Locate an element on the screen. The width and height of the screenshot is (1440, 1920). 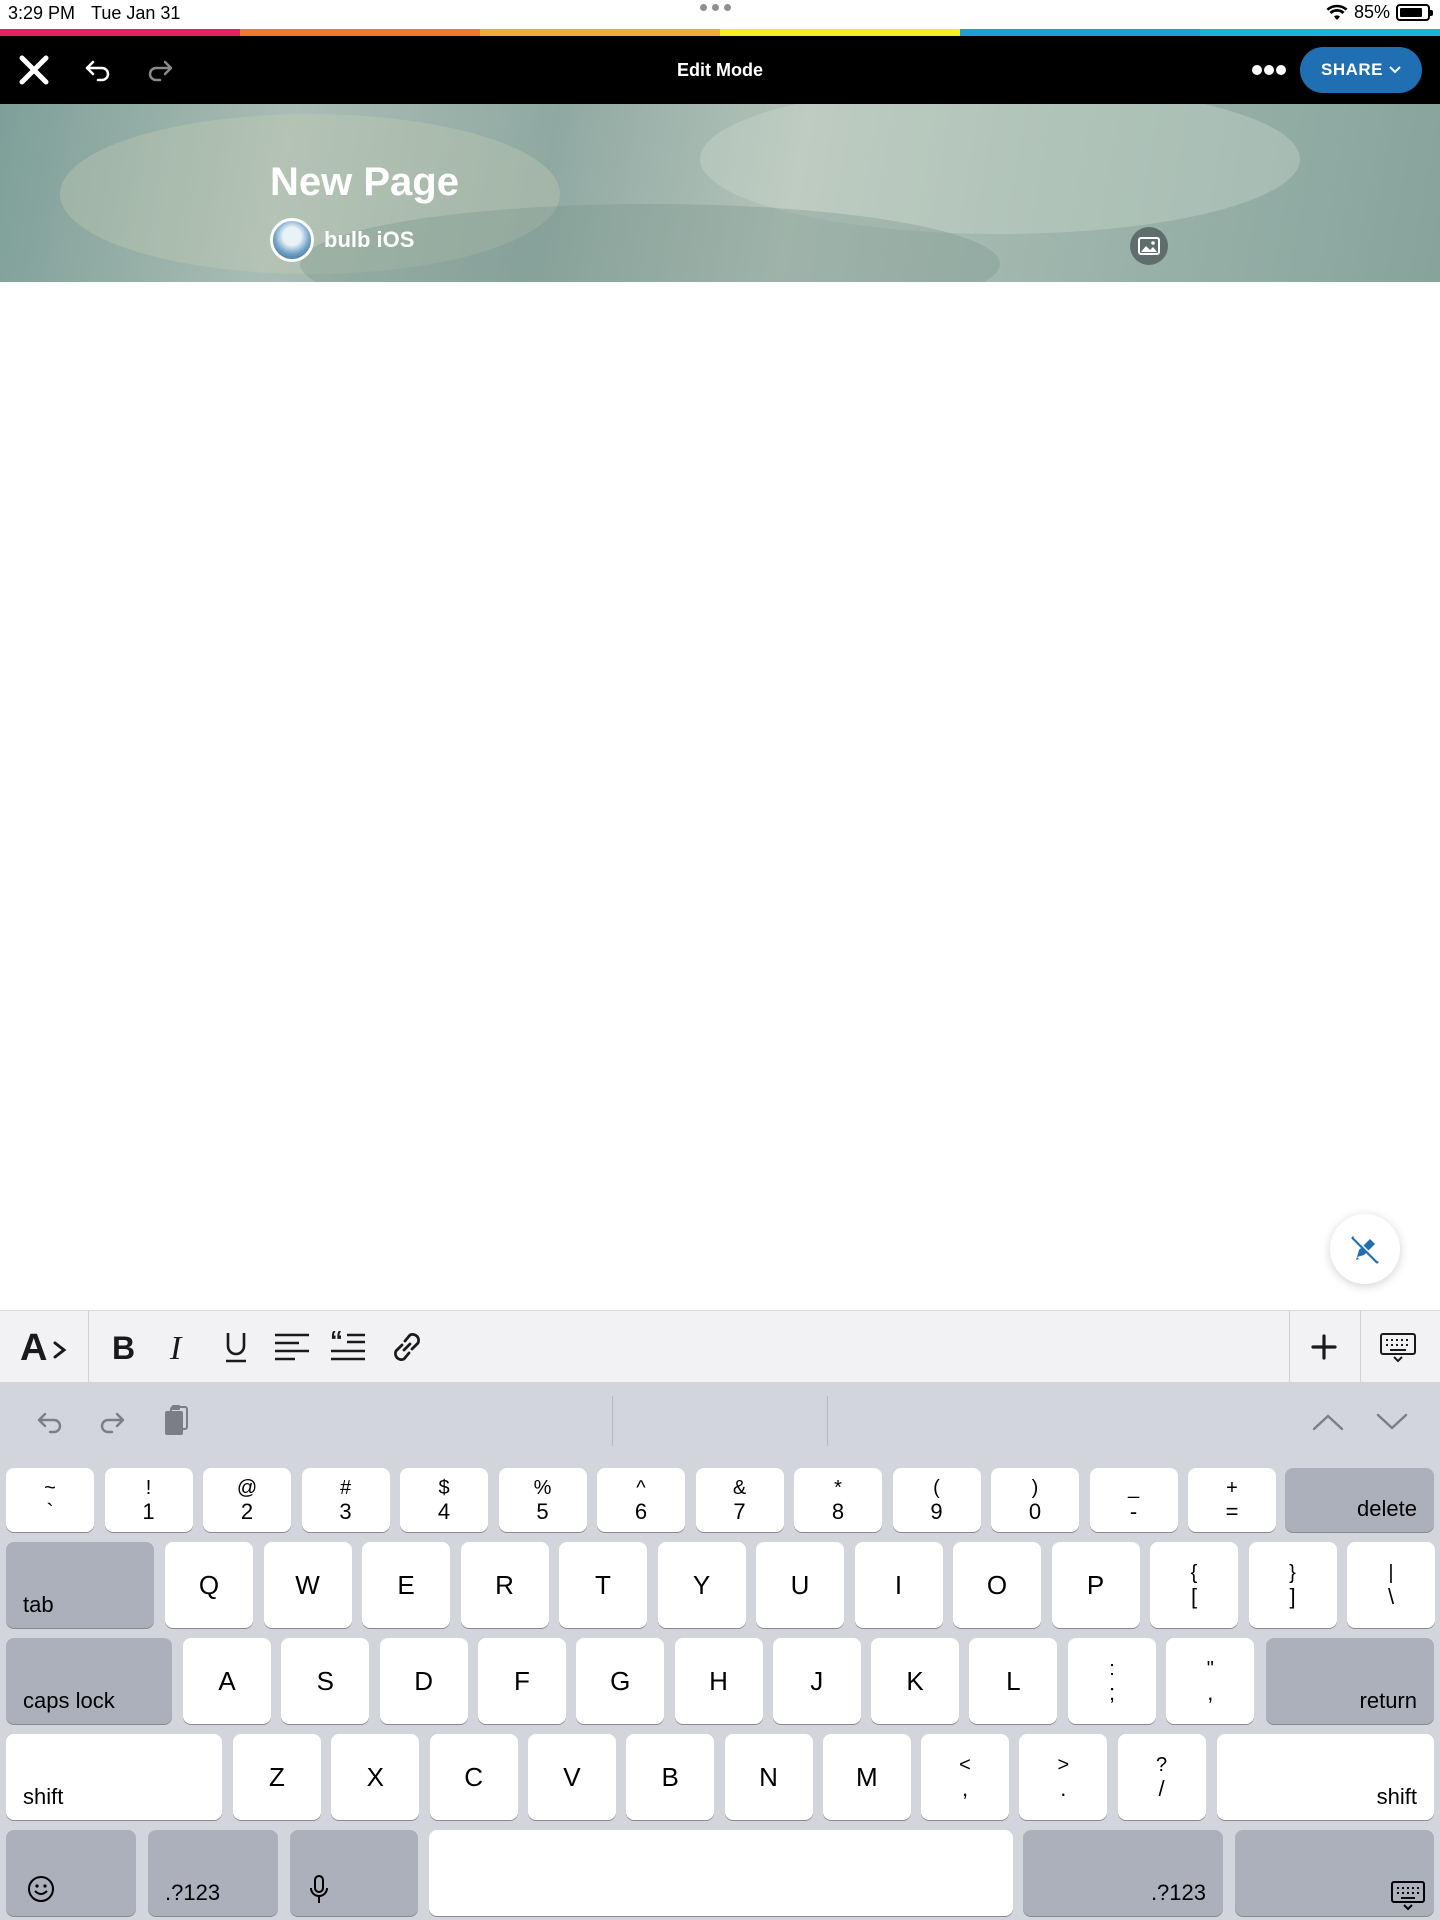
redo-button is located at coordinates (160, 70).